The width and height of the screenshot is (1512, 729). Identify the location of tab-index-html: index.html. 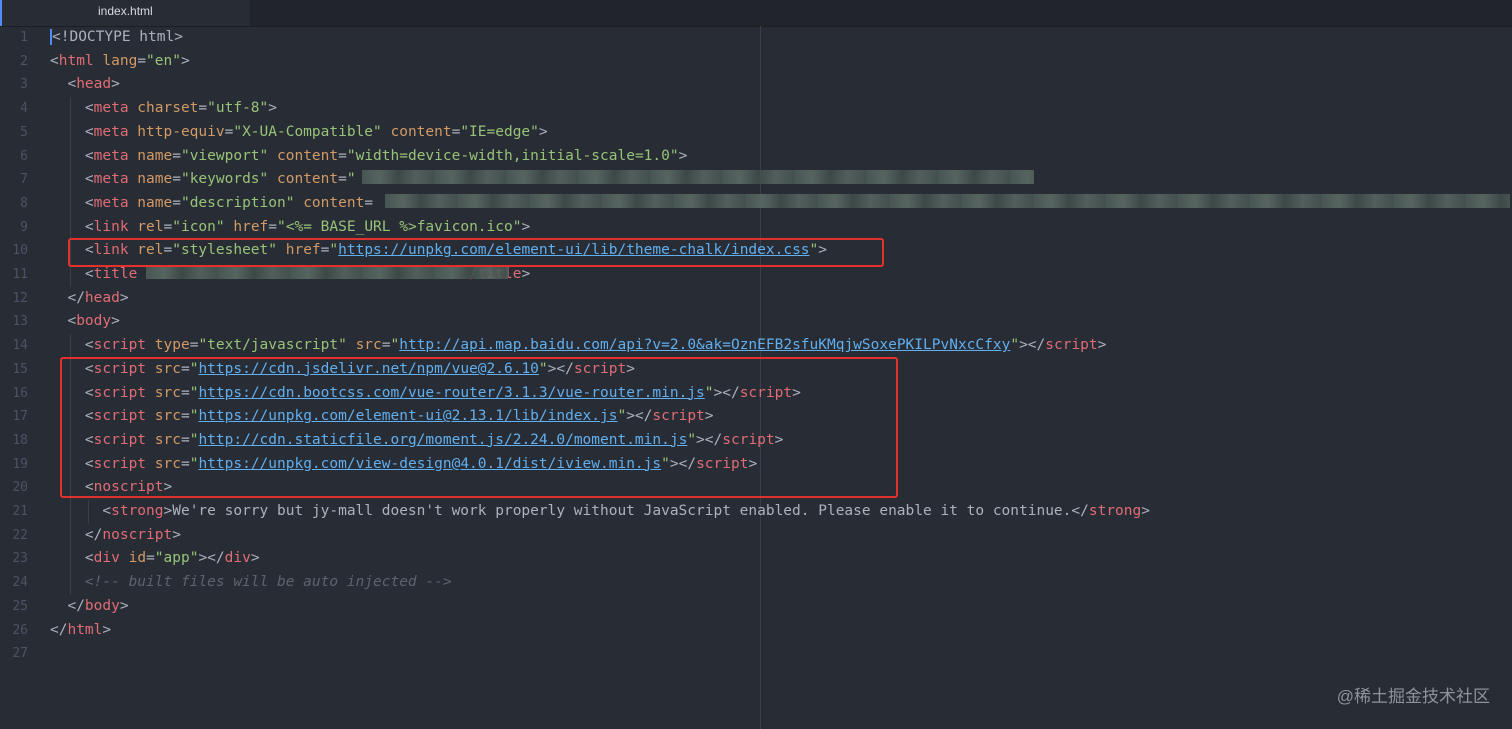
(125, 13).